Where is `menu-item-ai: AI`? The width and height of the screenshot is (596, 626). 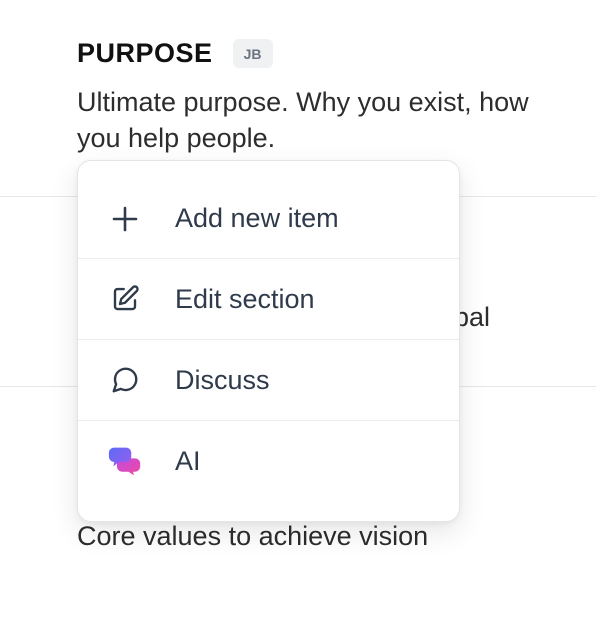 menu-item-ai: AI is located at coordinates (268, 470).